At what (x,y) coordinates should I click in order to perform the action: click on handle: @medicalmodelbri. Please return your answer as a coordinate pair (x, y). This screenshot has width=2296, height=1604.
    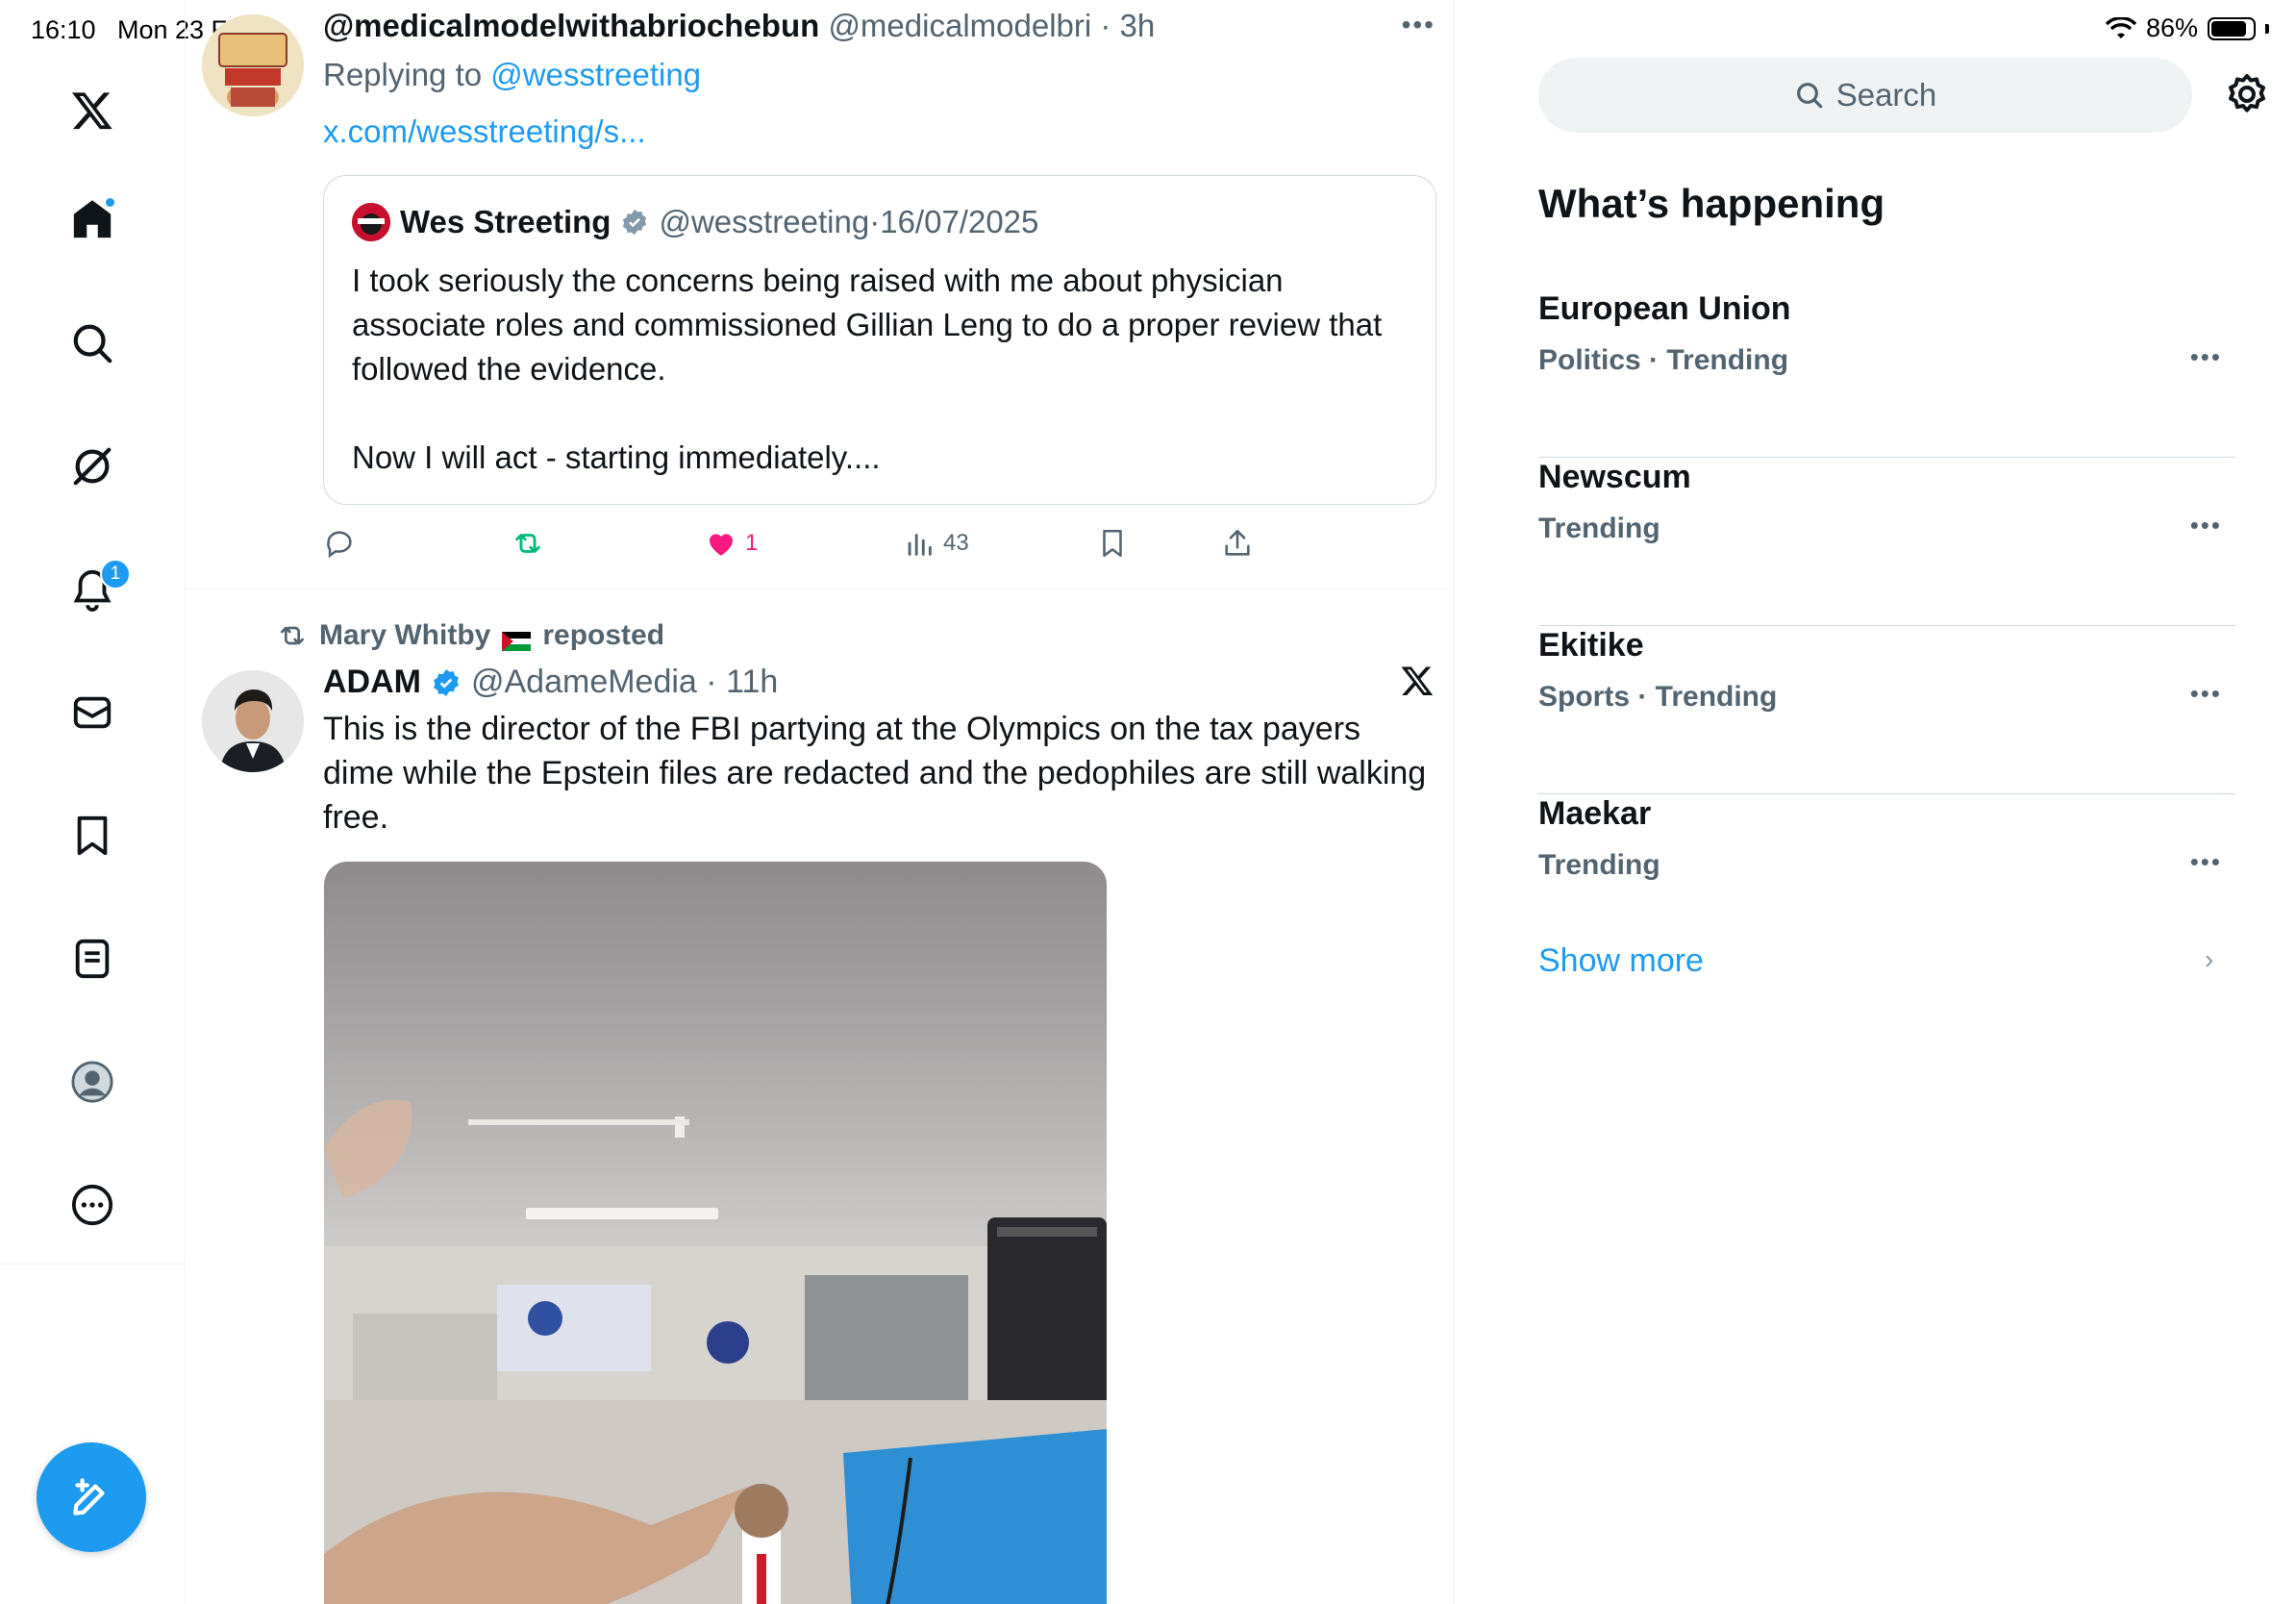
    Looking at the image, I should click on (959, 25).